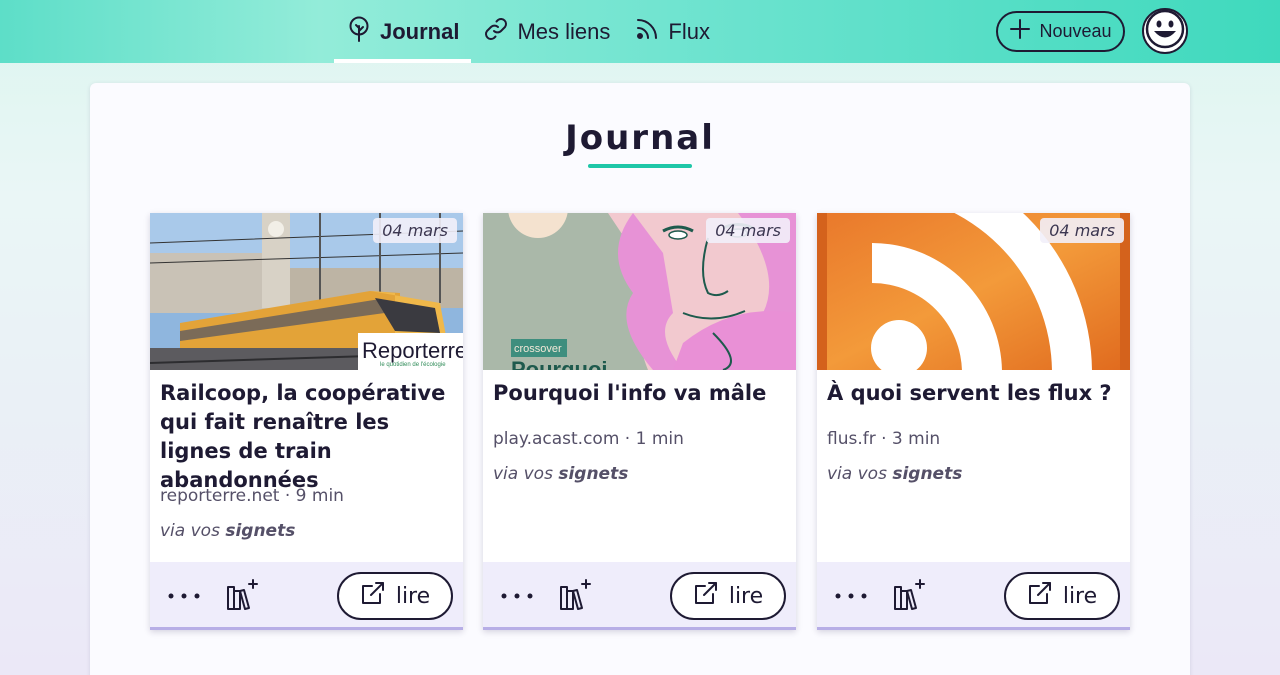 This screenshot has height=675, width=1280. I want to click on nav-item-label: Mes liens, so click(564, 31).